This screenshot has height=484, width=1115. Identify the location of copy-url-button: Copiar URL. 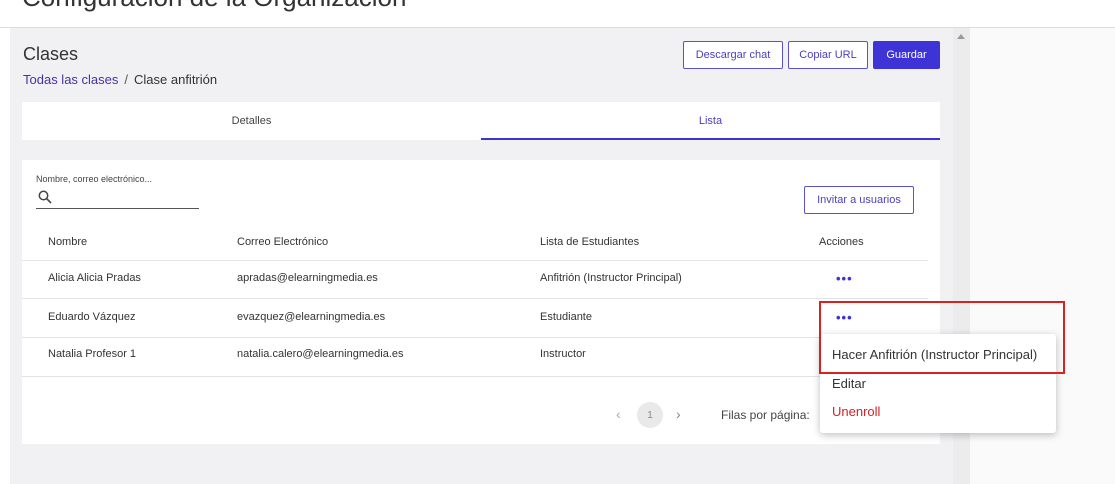
(828, 55).